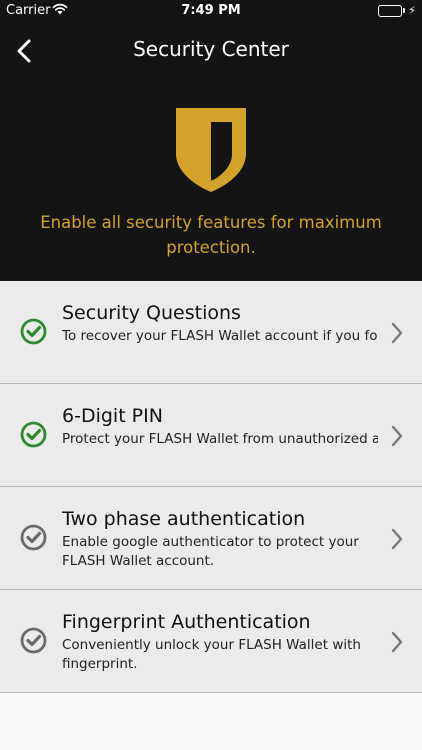 This screenshot has width=422, height=750. I want to click on status-time: 7:49 PM, so click(211, 10).